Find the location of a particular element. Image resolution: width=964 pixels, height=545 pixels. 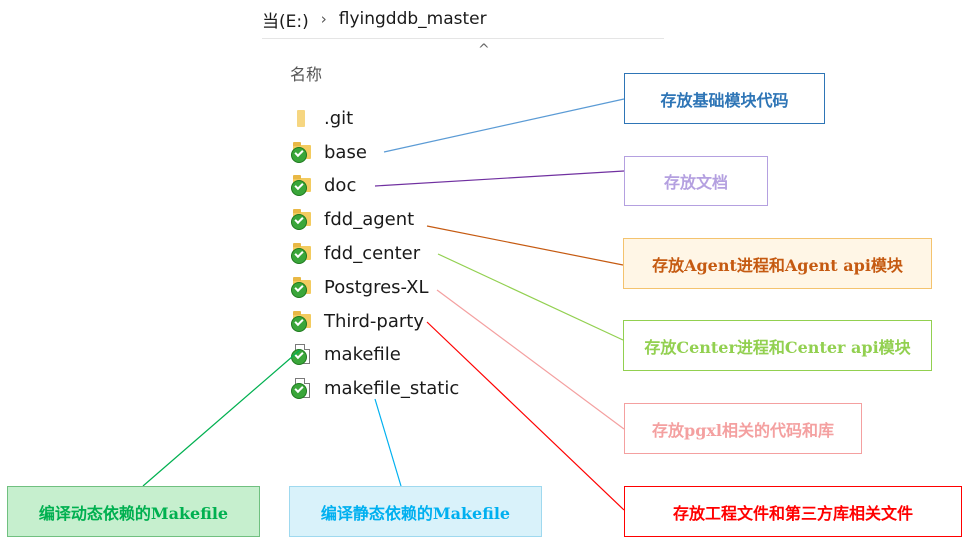

callout-doc: 存放文档 is located at coordinates (696, 181).